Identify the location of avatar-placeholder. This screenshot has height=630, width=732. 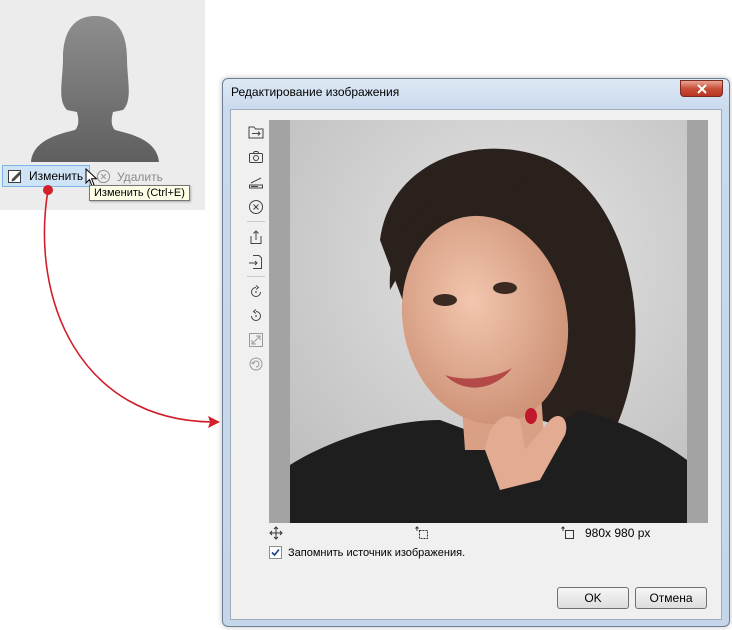
(95, 86).